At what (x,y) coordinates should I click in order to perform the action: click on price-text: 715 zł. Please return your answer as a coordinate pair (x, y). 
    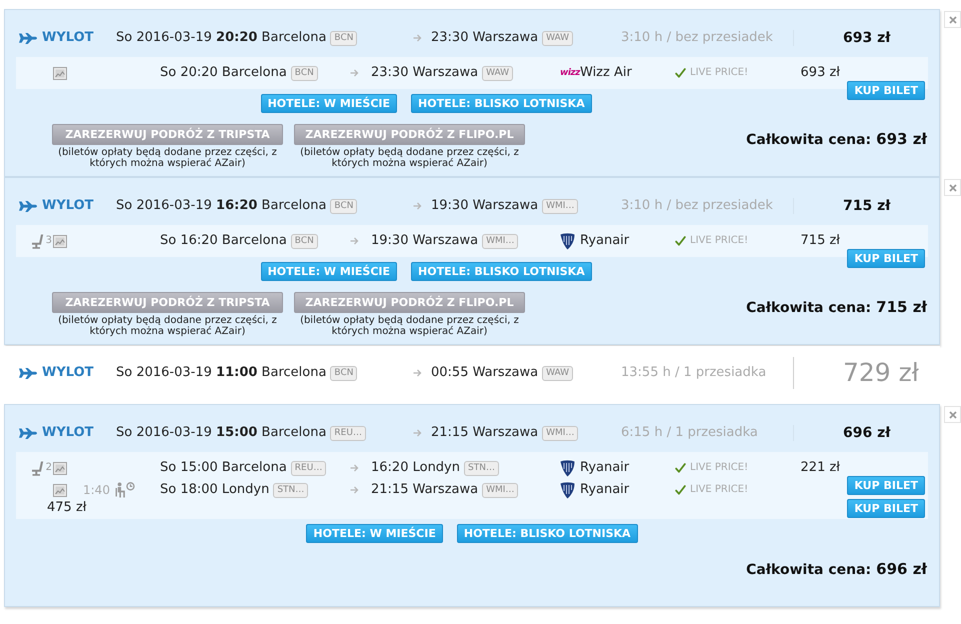
    Looking at the image, I should click on (866, 206).